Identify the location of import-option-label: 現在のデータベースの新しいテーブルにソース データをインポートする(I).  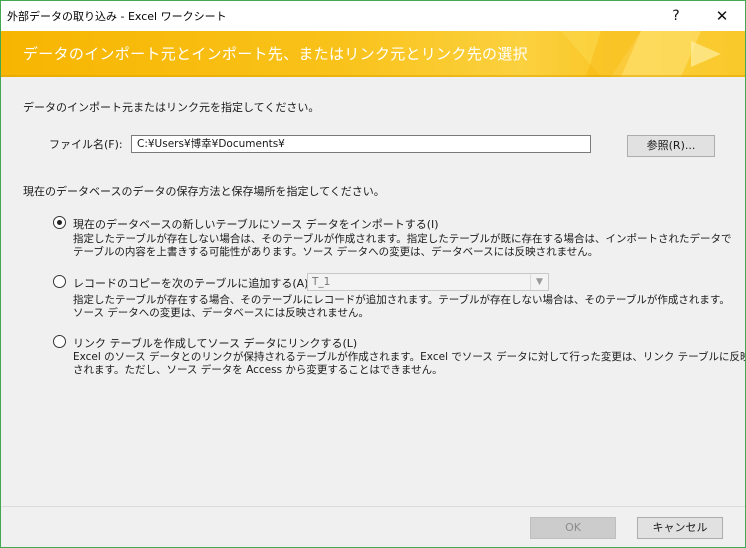
(256, 224).